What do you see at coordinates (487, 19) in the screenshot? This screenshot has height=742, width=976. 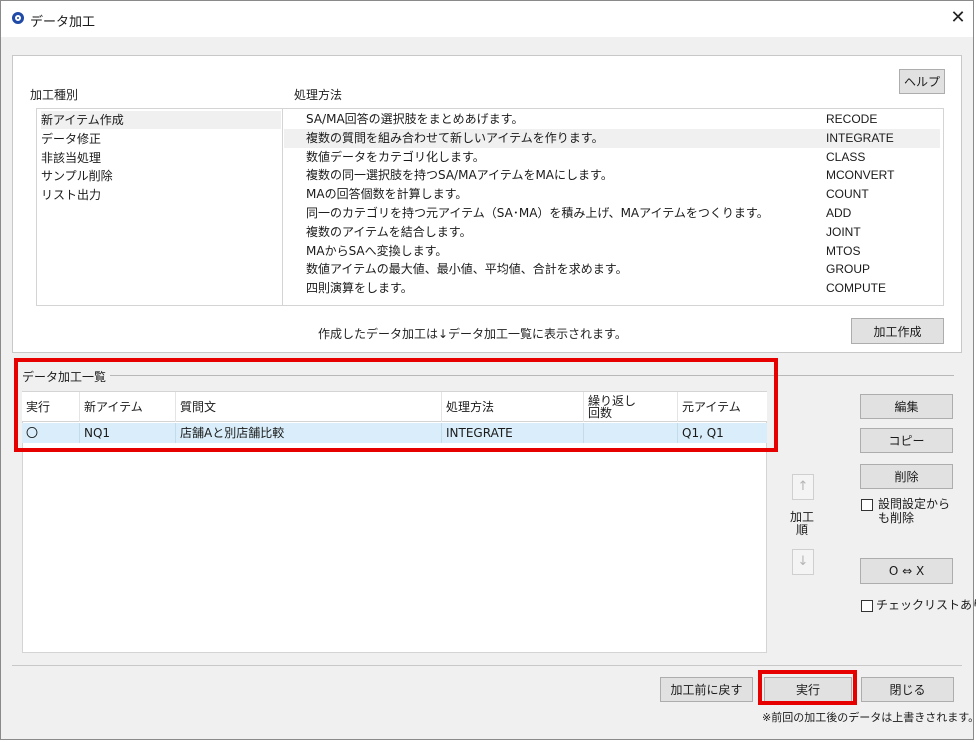 I see `title-bar` at bounding box center [487, 19].